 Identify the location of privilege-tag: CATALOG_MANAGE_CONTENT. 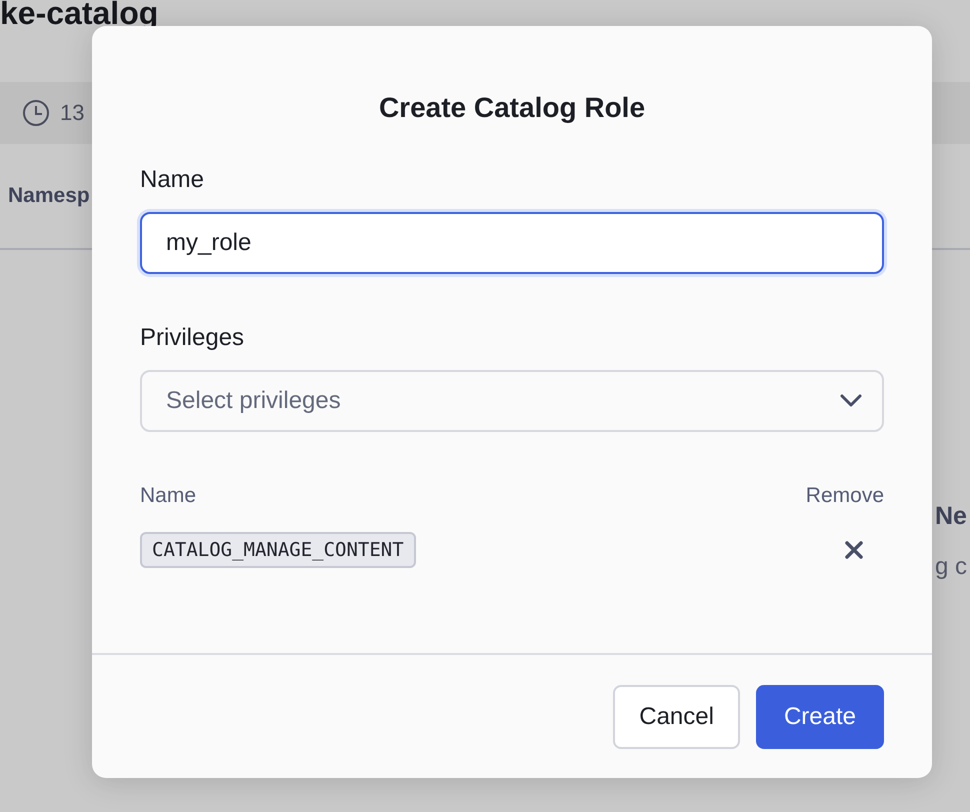
(278, 550).